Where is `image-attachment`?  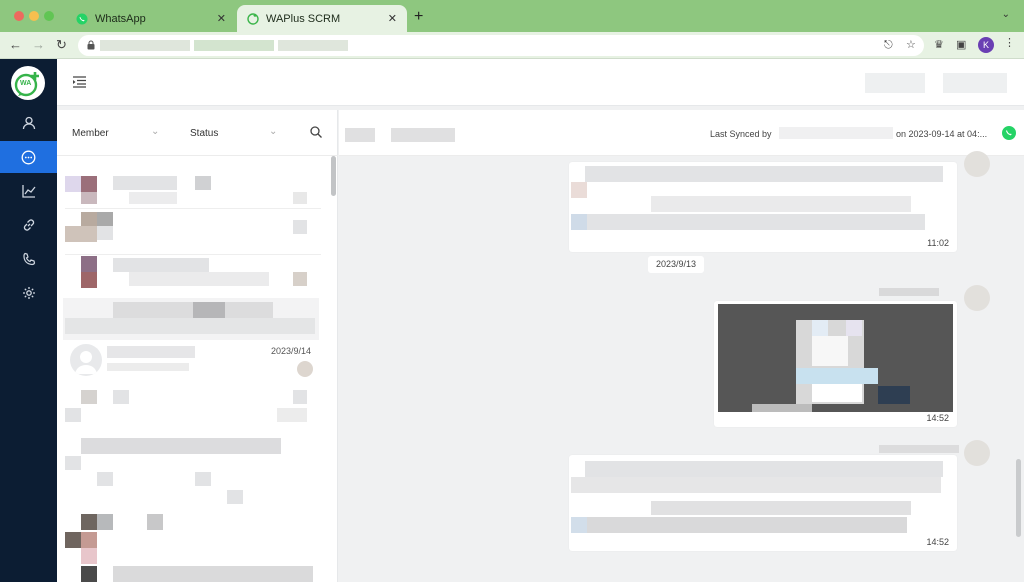 image-attachment is located at coordinates (835, 358).